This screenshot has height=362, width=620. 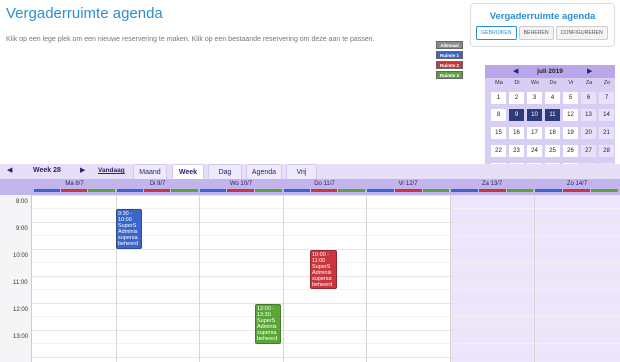 What do you see at coordinates (9, 170) in the screenshot?
I see `prev-week-icon: ◀` at bounding box center [9, 170].